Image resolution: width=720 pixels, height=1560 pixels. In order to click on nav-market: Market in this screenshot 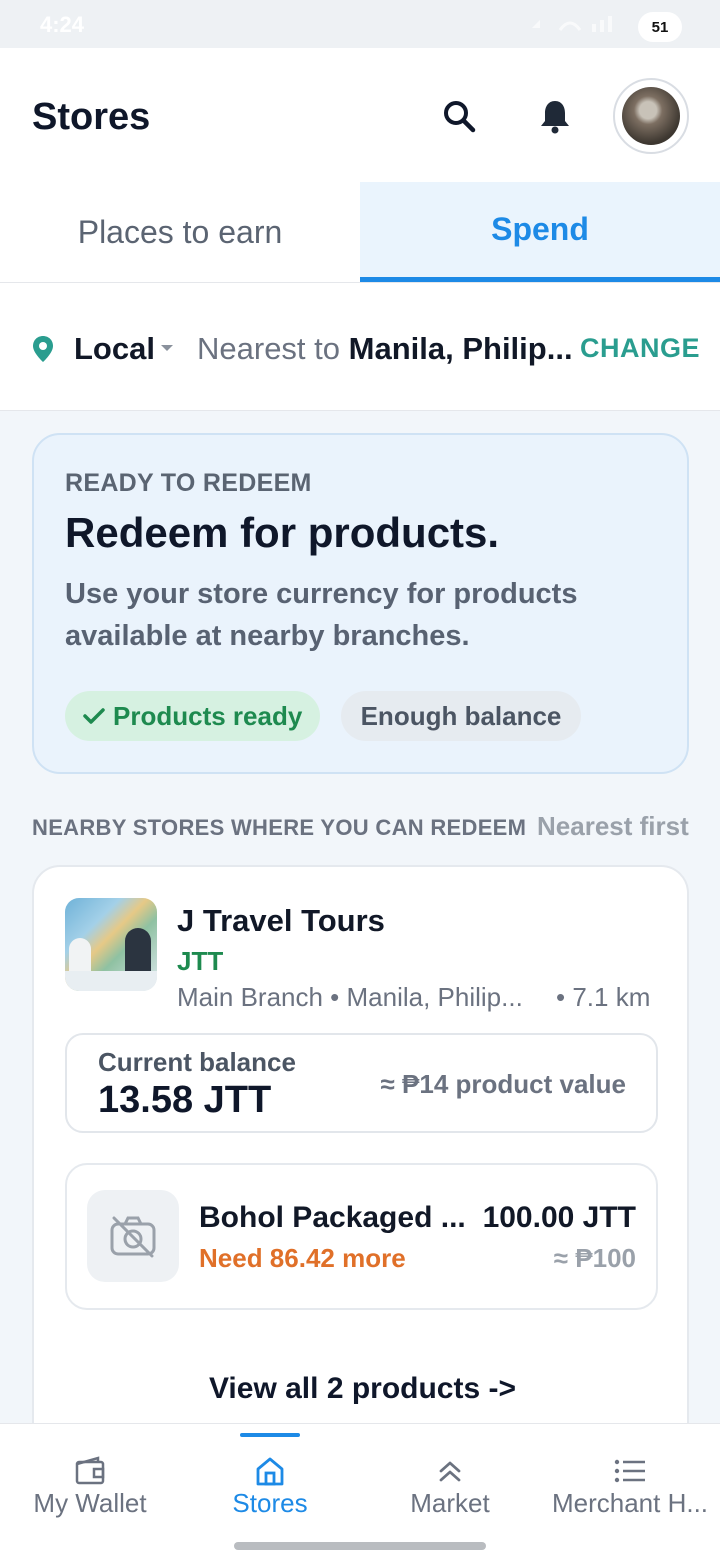, I will do `click(450, 1479)`.